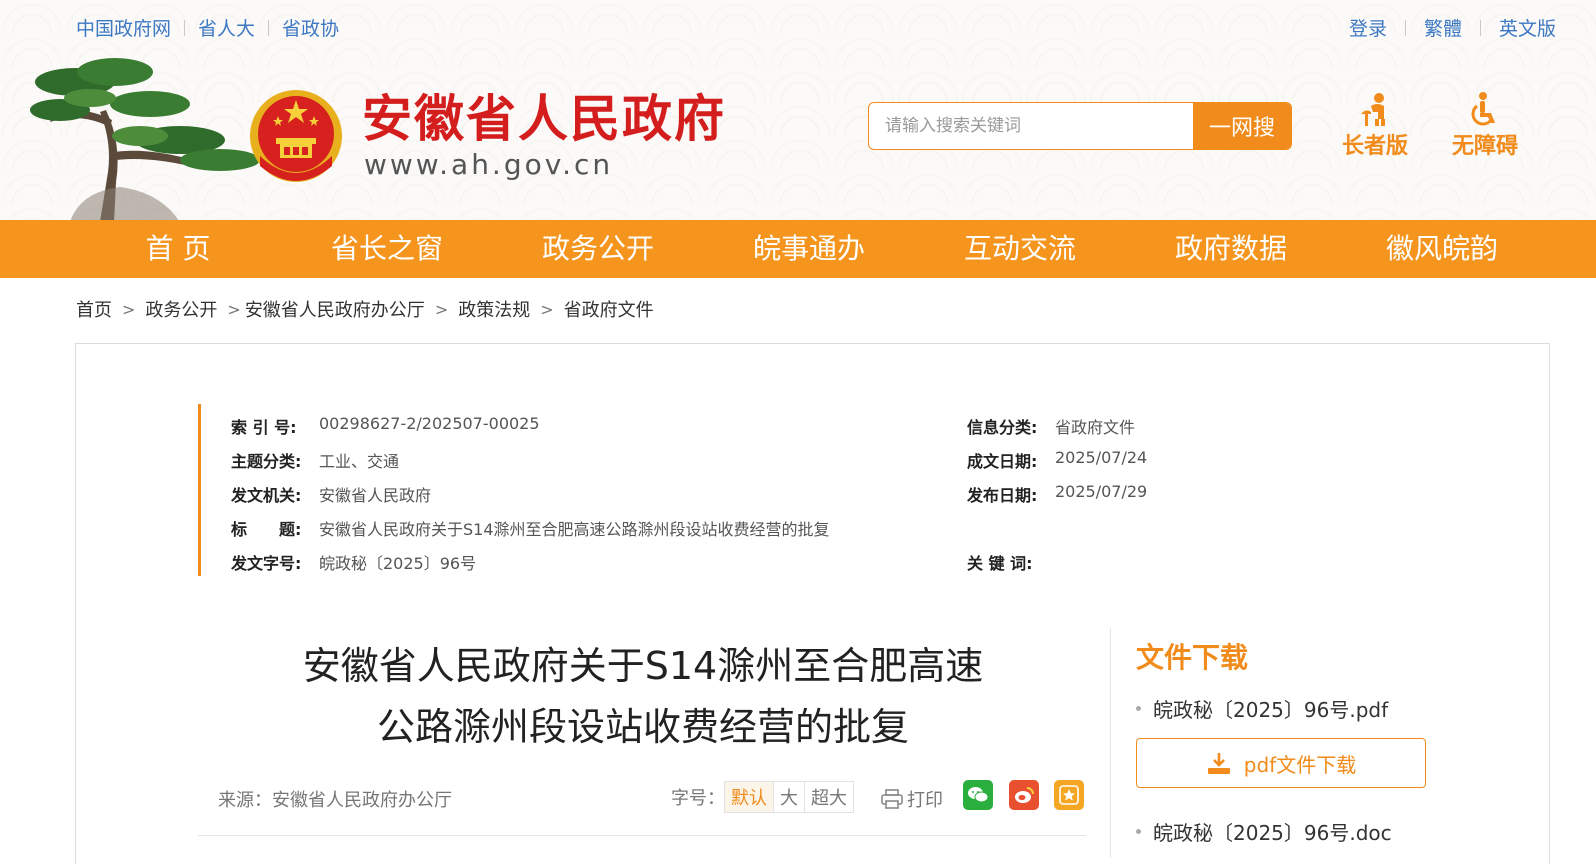 The image size is (1596, 864). Describe the element at coordinates (335, 309) in the screenshot. I see `breadcrumb-general-office: 安徽省人民政府办公厅` at that location.